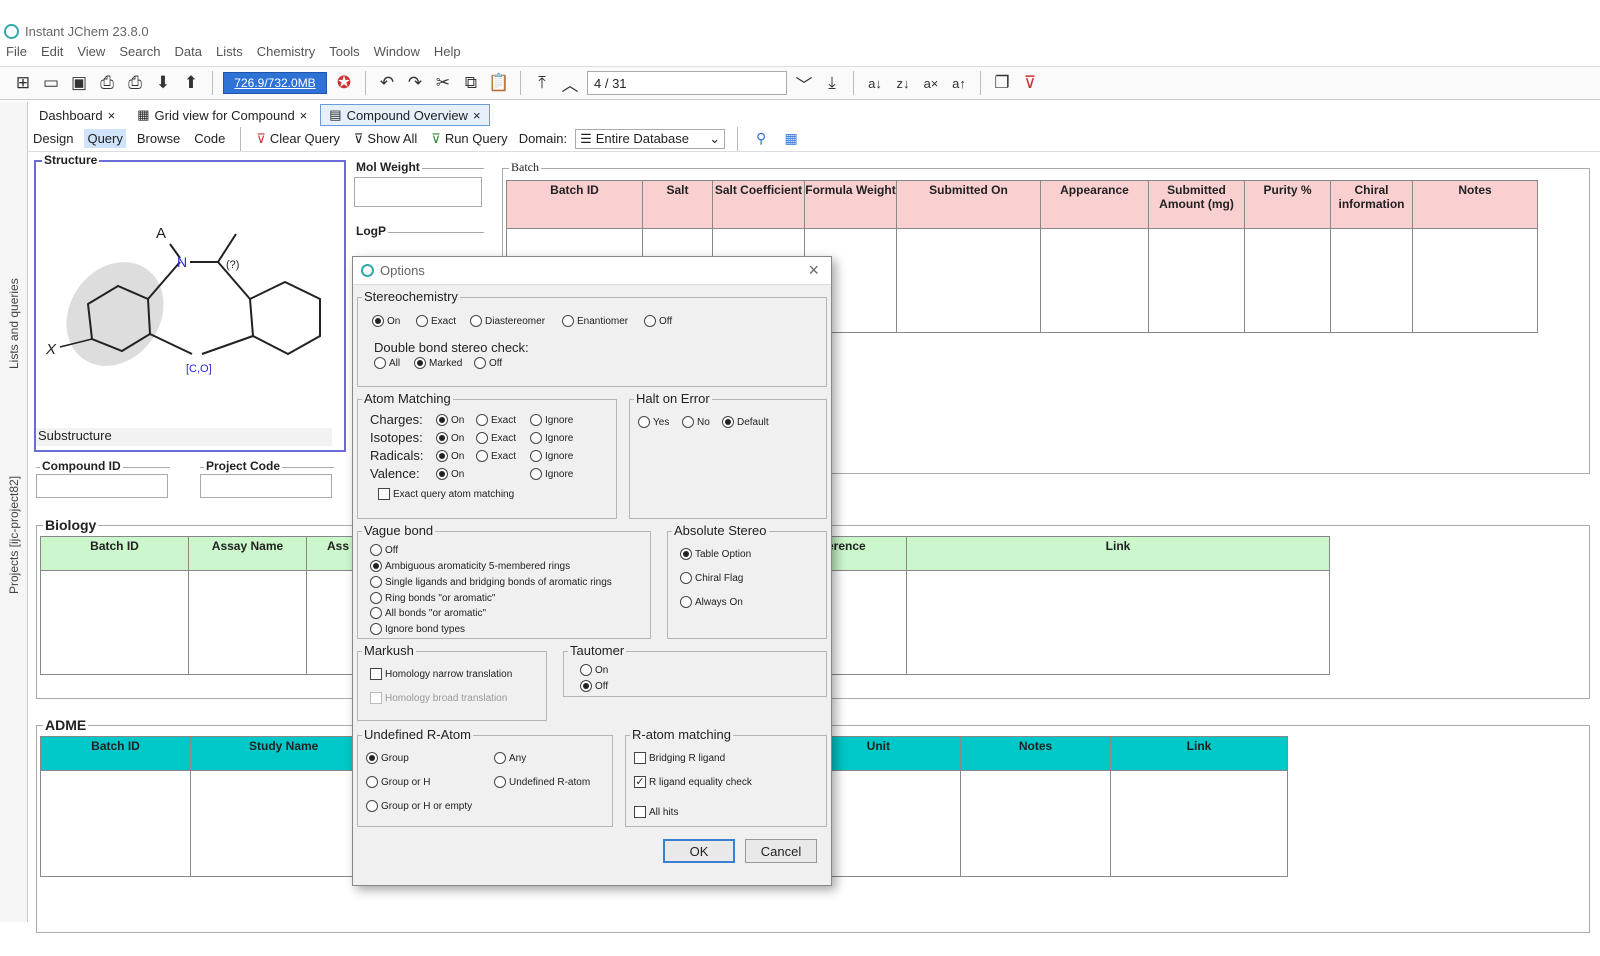 This screenshot has width=1600, height=956. I want to click on structure-drawing: A N (?) X [C,O], so click(190, 299).